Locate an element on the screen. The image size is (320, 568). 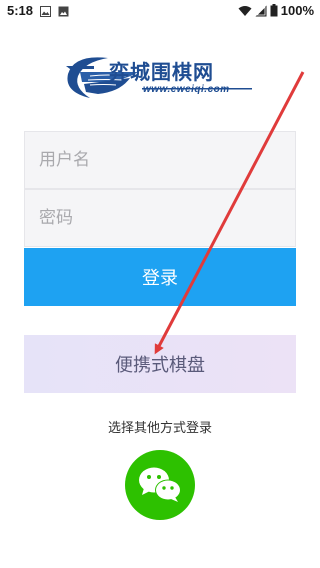
logo-title: 弈城围棋网 is located at coordinates (161, 72).